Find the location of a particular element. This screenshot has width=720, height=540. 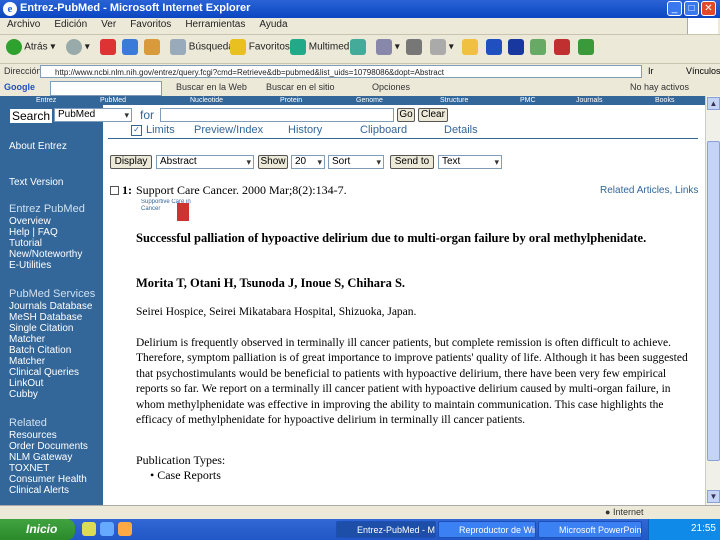

messenger-button is located at coordinates (586, 49).